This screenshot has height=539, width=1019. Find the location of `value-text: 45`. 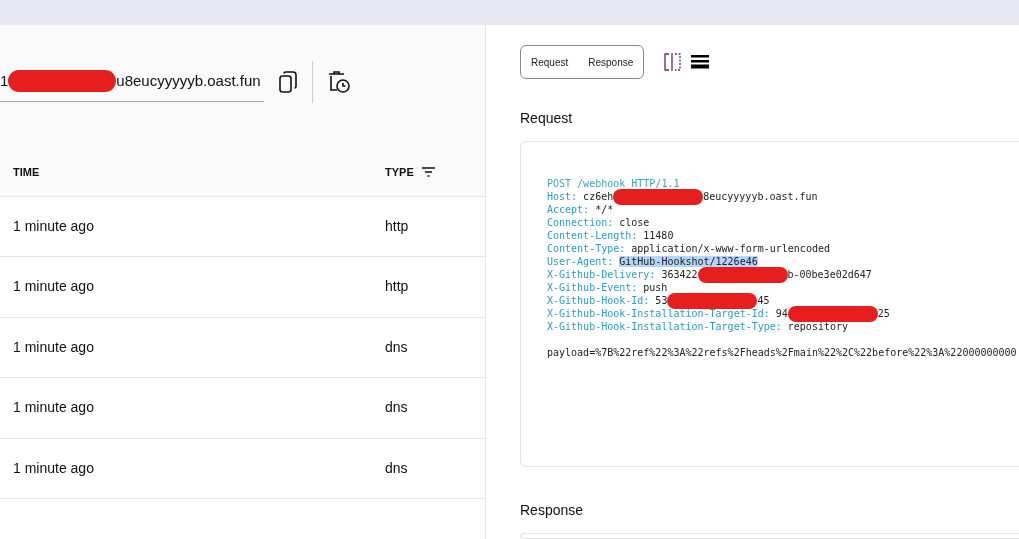

value-text: 45 is located at coordinates (763, 300).